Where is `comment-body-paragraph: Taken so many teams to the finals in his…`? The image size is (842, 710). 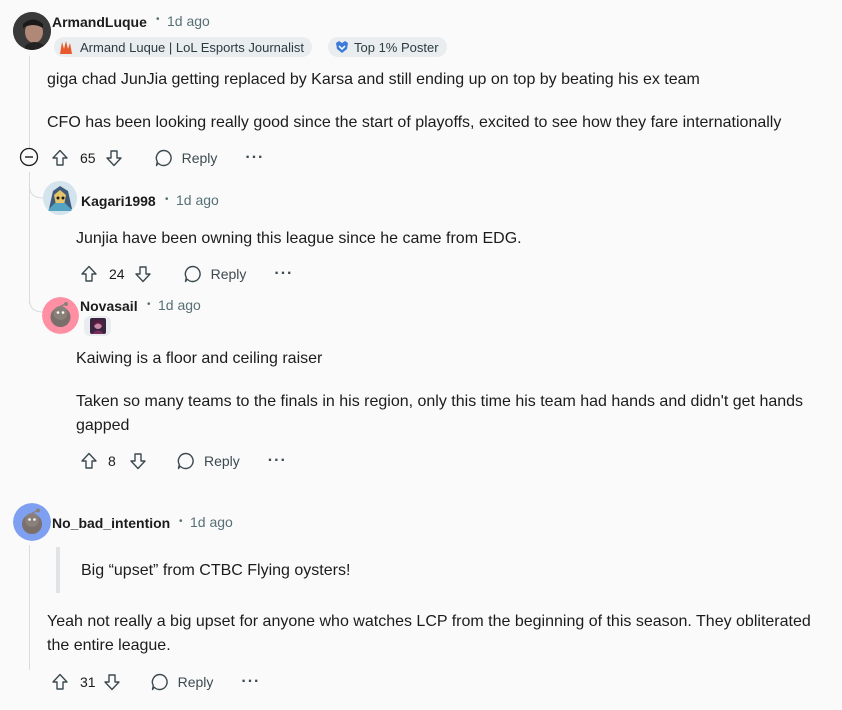
comment-body-paragraph: Taken so many teams to the finals in his… is located at coordinates (440, 413).